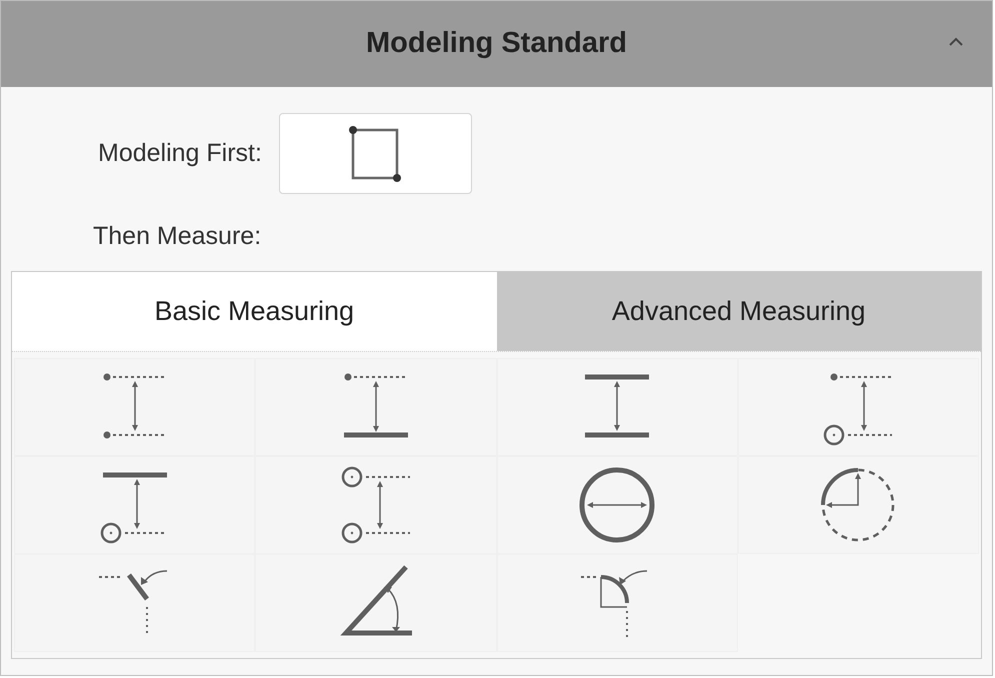 This screenshot has height=678, width=995. What do you see at coordinates (180, 153) in the screenshot?
I see `modeling-first-label: Modeling First:` at bounding box center [180, 153].